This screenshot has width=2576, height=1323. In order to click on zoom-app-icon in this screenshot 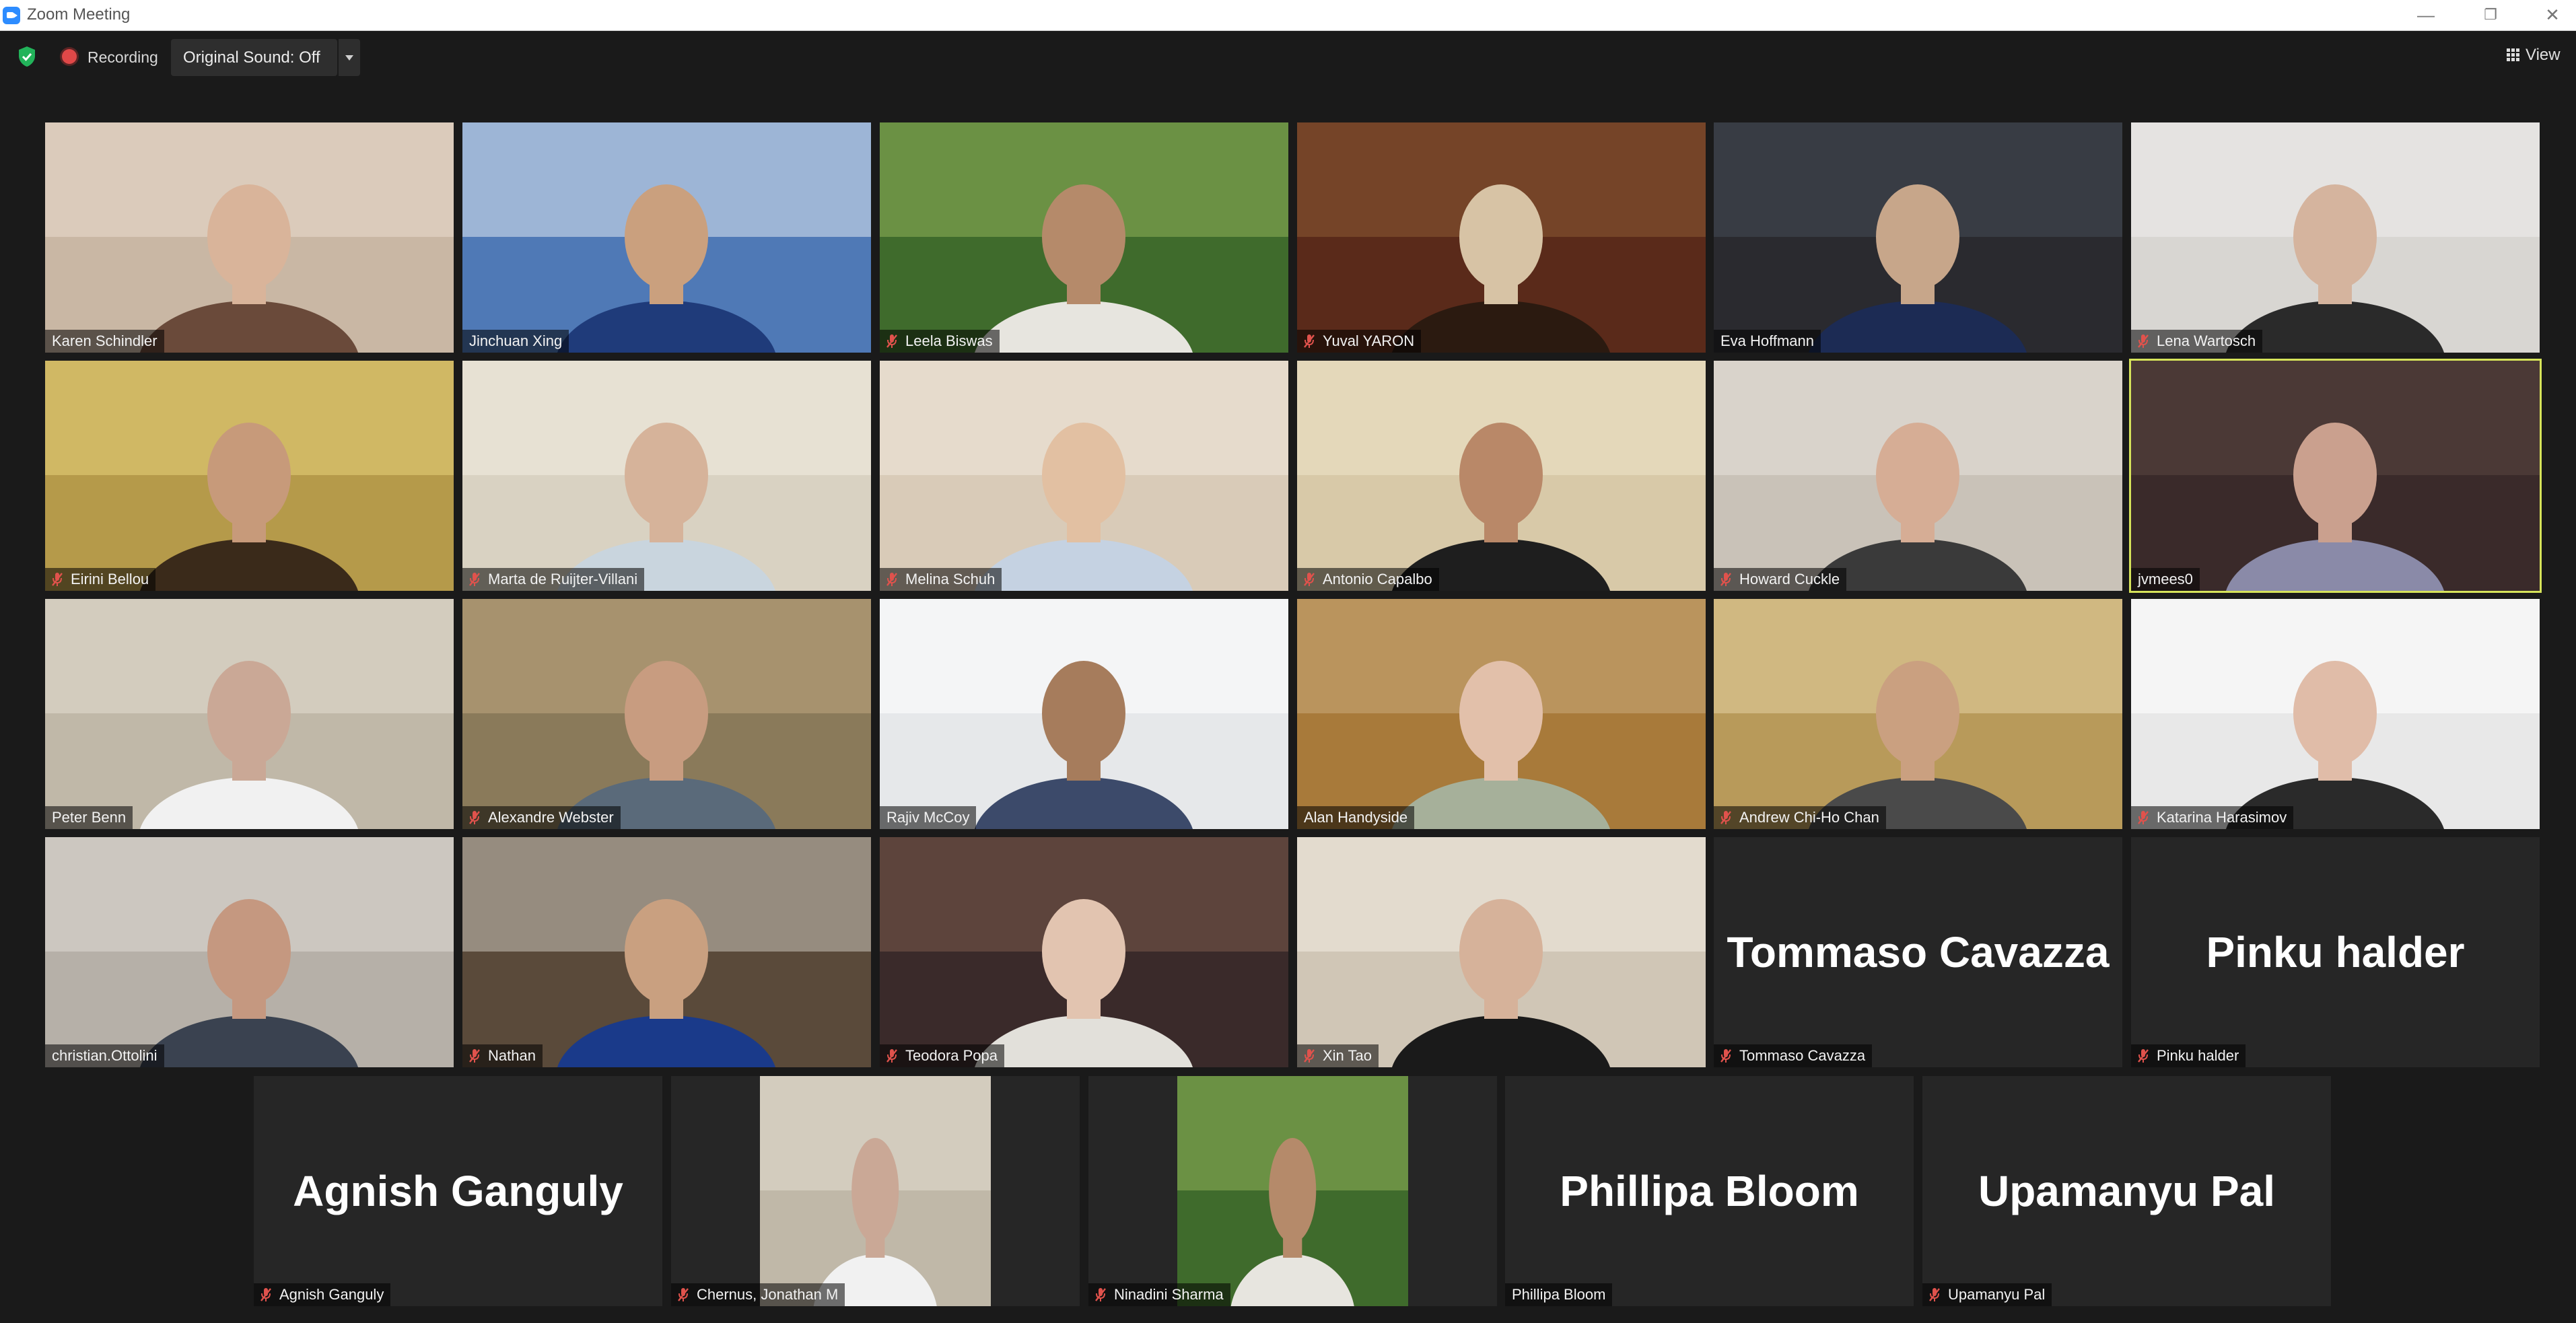, I will do `click(11, 15)`.